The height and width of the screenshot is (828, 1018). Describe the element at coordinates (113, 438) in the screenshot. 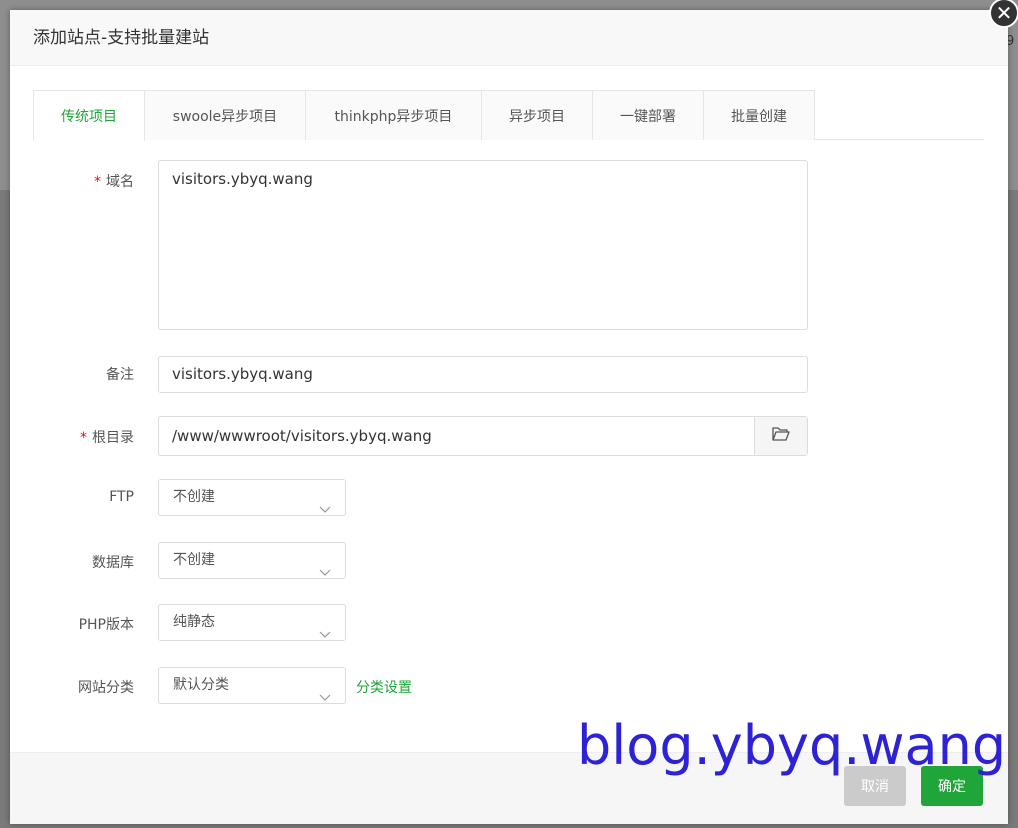

I see `root-dir-label-text: 根目录` at that location.